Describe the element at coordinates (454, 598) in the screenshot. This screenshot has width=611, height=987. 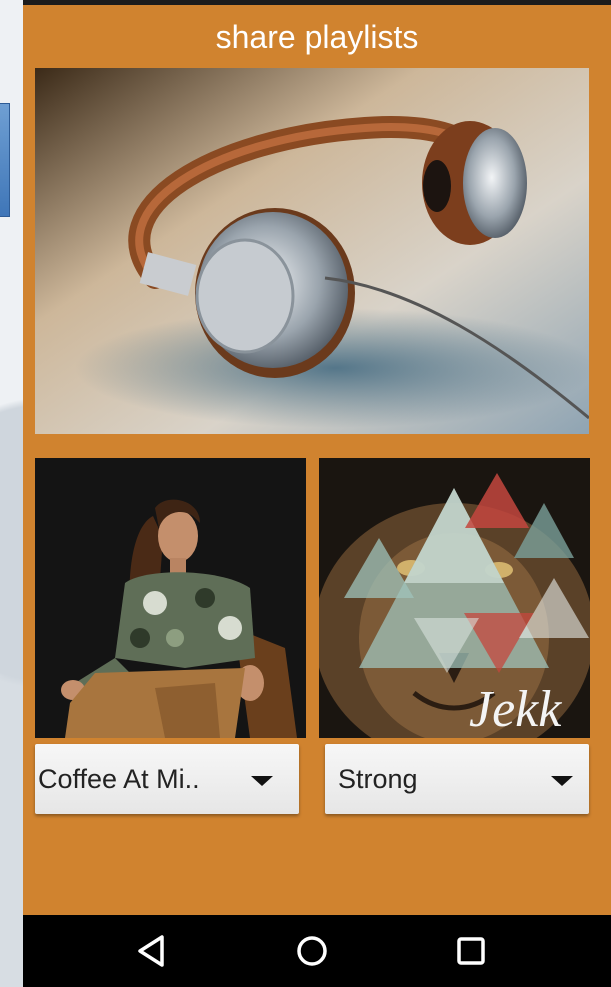
I see `lion-triangles-image: Jekk` at that location.